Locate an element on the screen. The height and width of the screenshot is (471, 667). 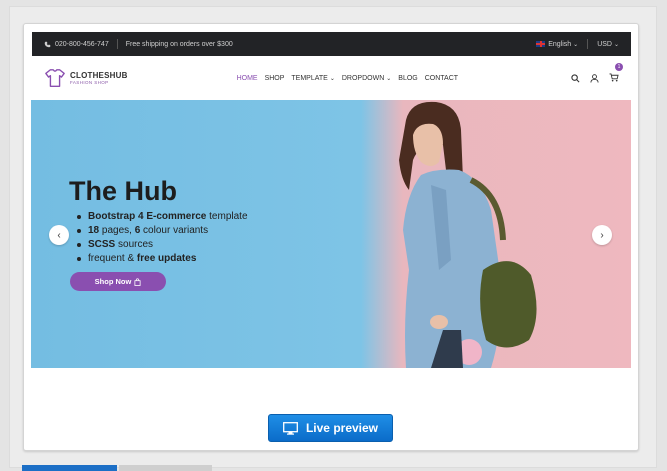
shipping-note: Free shipping on orders over $300 is located at coordinates (179, 44).